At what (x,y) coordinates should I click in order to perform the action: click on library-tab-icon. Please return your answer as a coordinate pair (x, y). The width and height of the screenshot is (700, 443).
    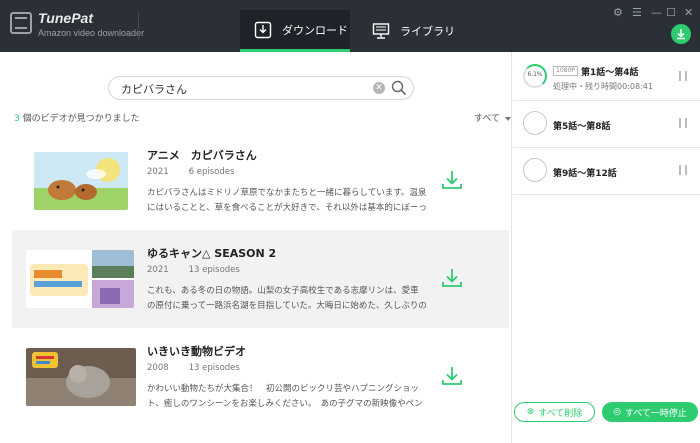
    Looking at the image, I should click on (381, 31).